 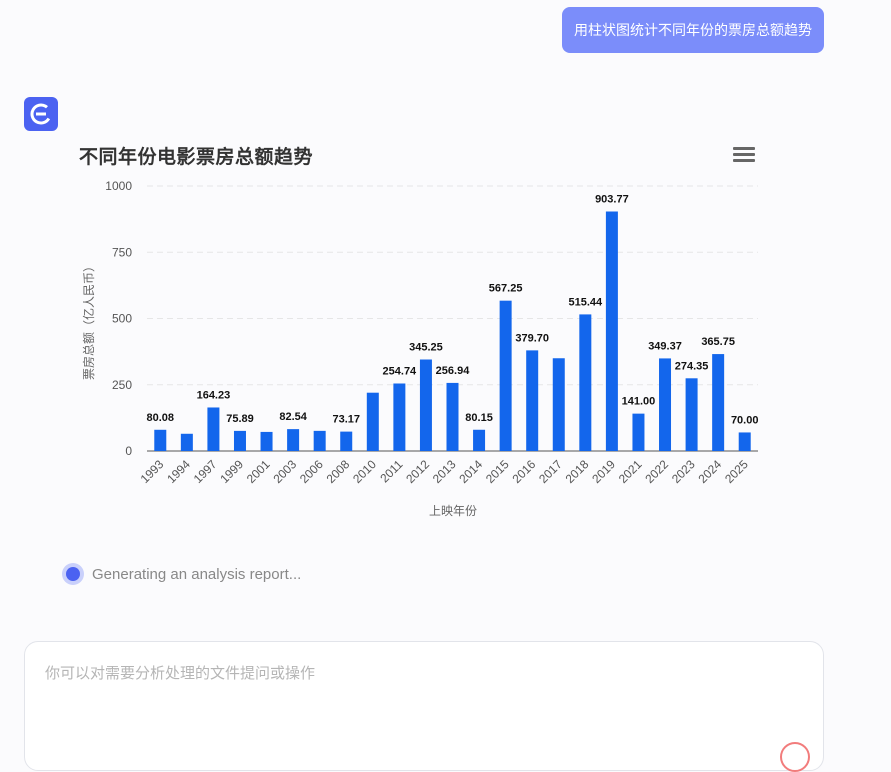 What do you see at coordinates (152, 471) in the screenshot?
I see `x-tick-label: 1993` at bounding box center [152, 471].